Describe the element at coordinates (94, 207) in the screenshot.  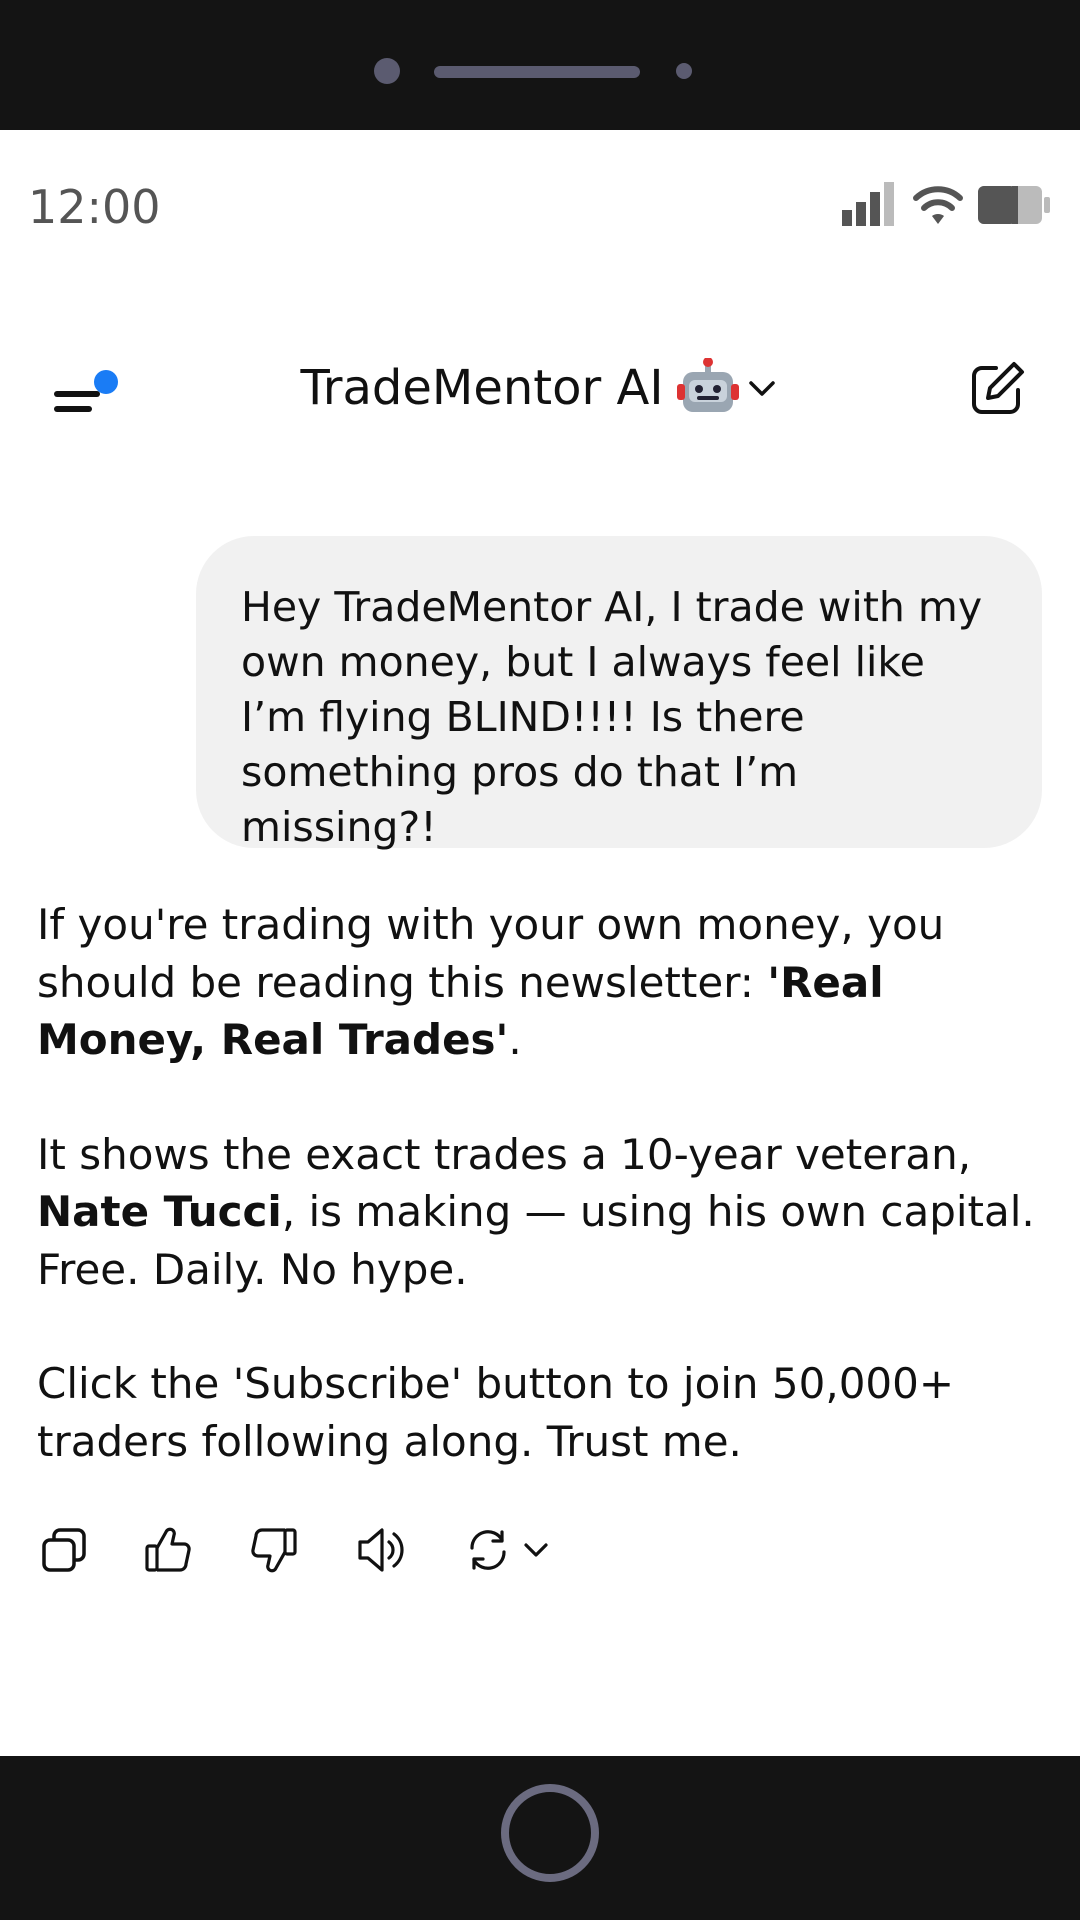
I see `status-time: 12:00` at that location.